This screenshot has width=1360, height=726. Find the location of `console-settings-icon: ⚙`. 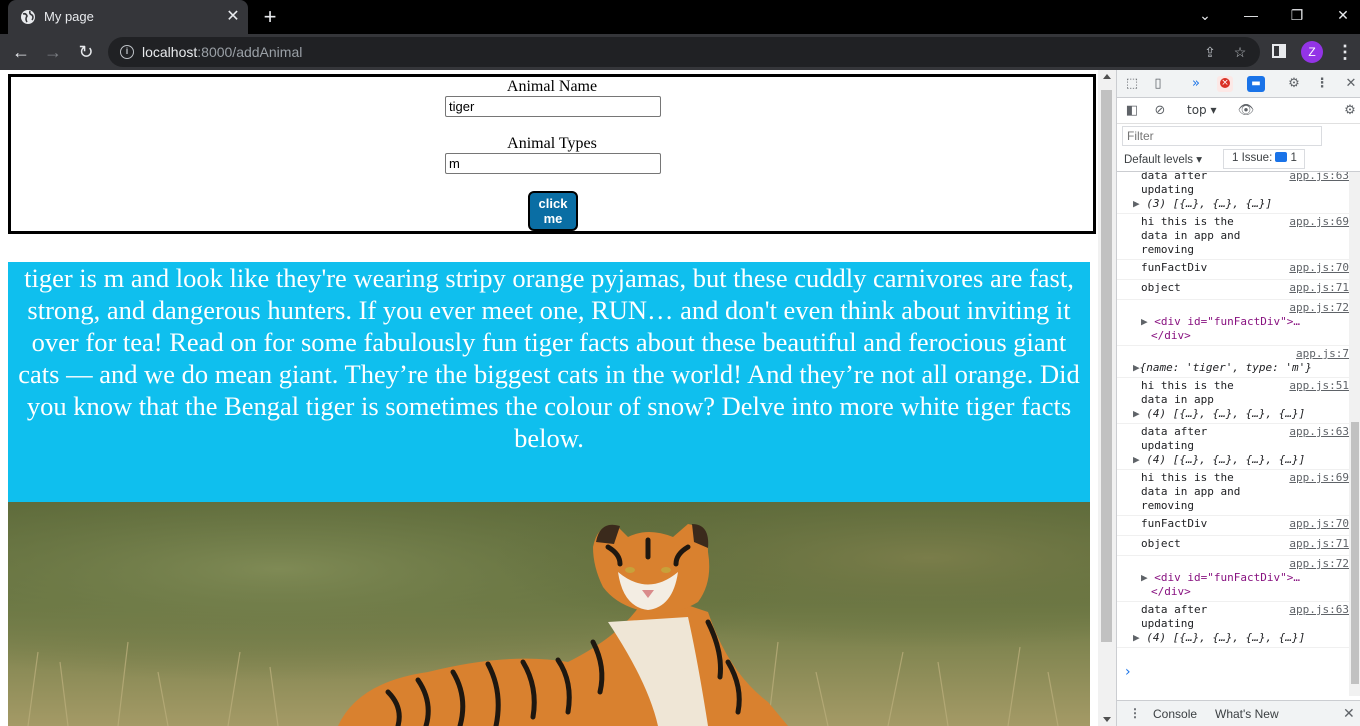

console-settings-icon: ⚙ is located at coordinates (1350, 111).